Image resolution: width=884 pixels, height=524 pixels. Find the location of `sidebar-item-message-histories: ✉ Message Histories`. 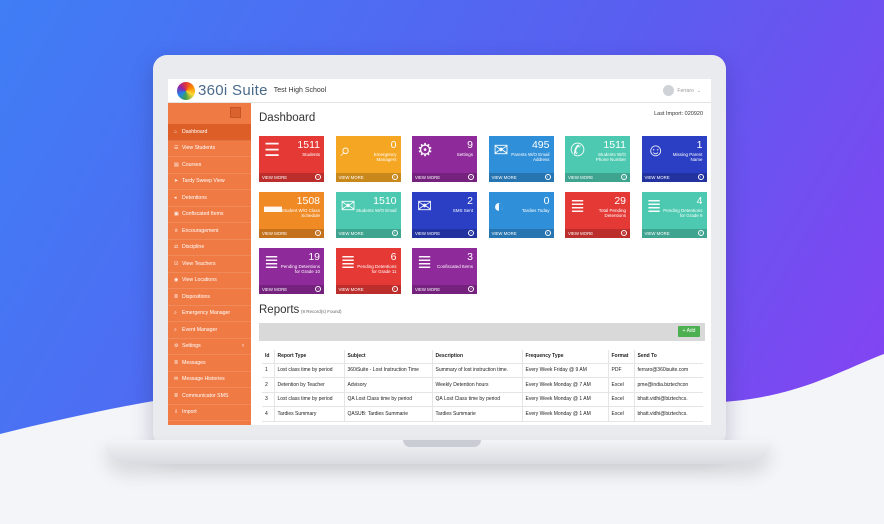

sidebar-item-message-histories: ✉ Message Histories is located at coordinates (209, 380).